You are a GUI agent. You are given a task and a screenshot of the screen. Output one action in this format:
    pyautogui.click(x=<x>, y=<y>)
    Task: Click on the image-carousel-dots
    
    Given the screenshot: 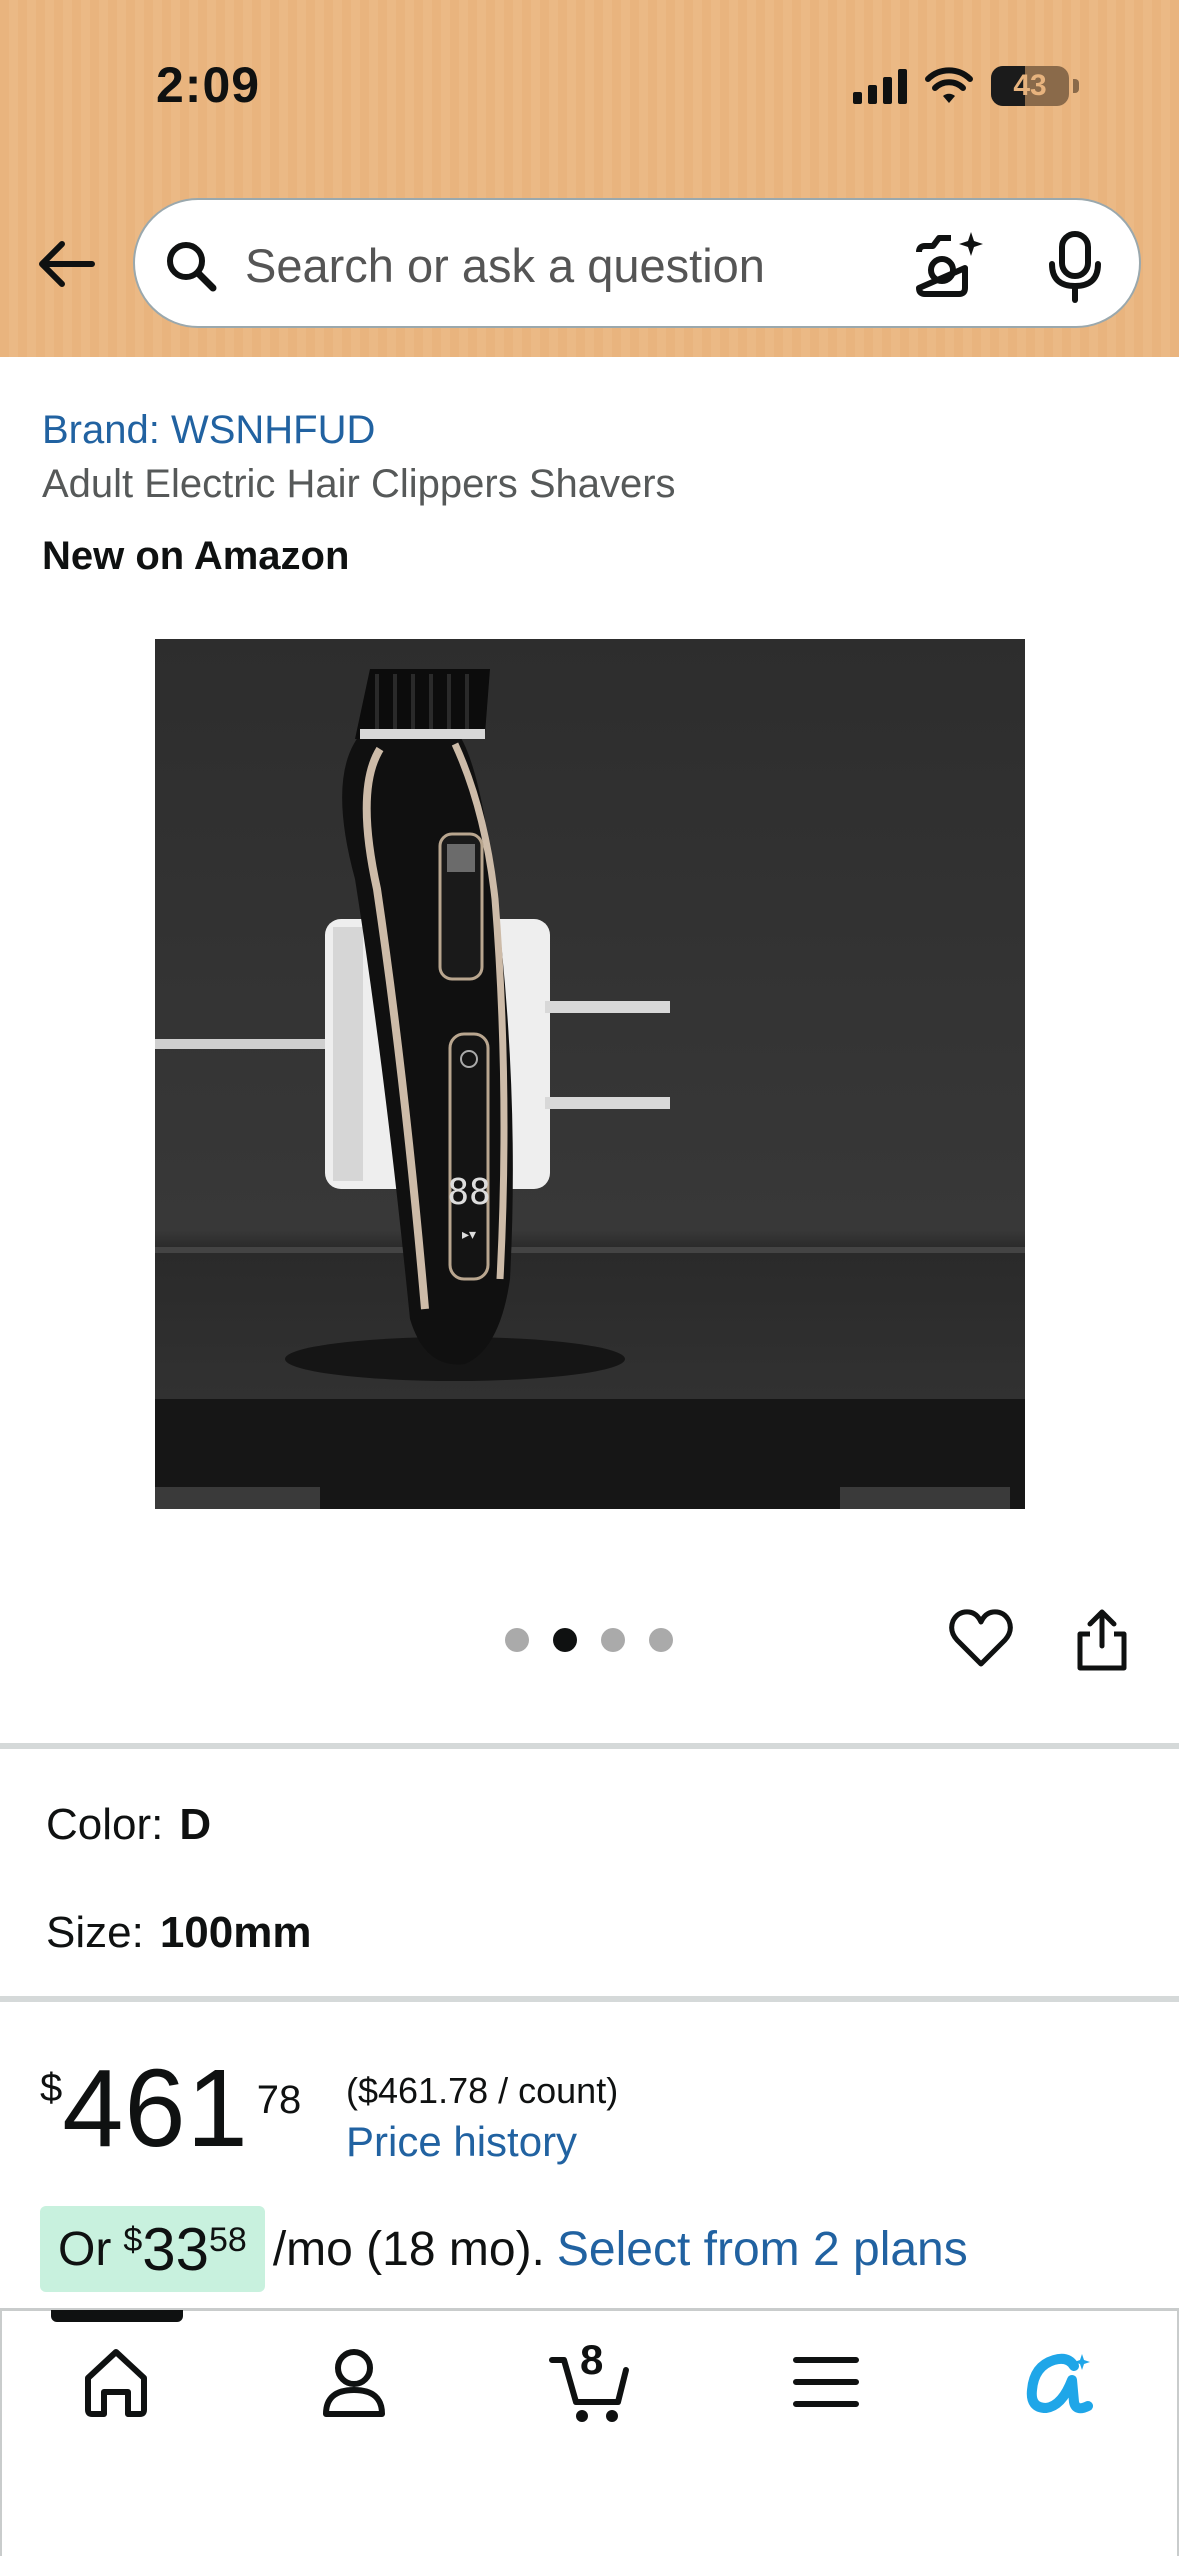 What is the action you would take?
    pyautogui.click(x=589, y=1640)
    